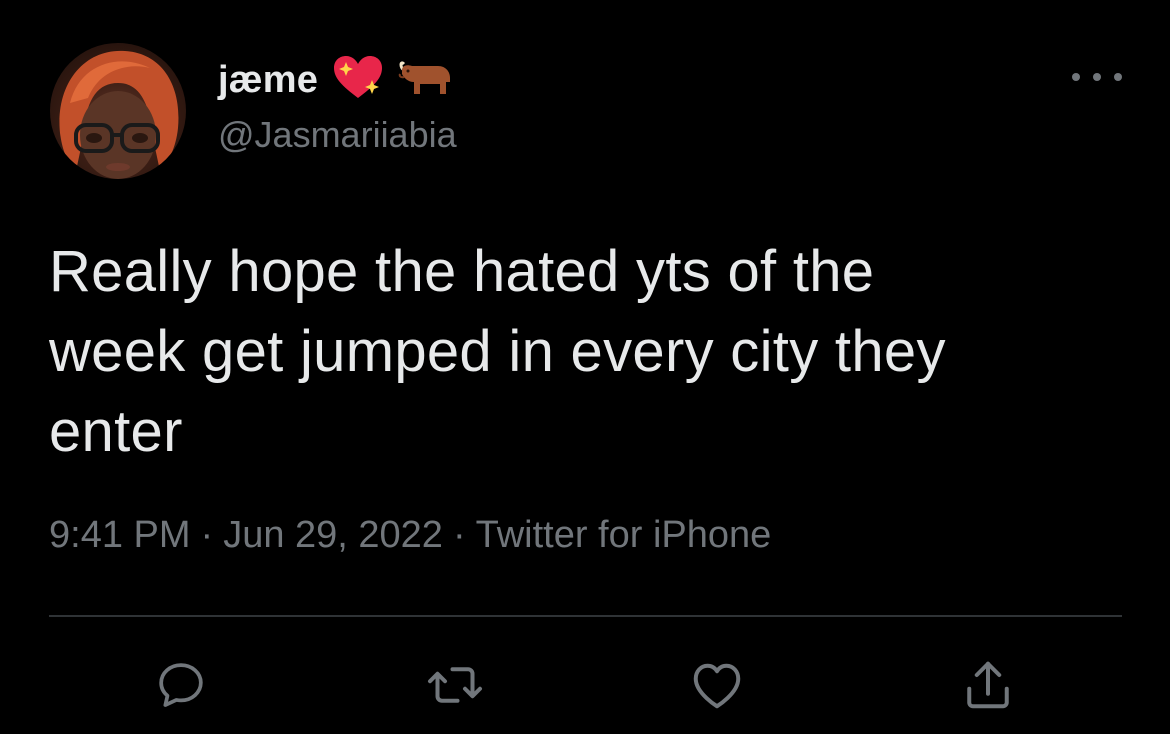  What do you see at coordinates (337, 135) in the screenshot?
I see `user-handle: @Jasmariiabia` at bounding box center [337, 135].